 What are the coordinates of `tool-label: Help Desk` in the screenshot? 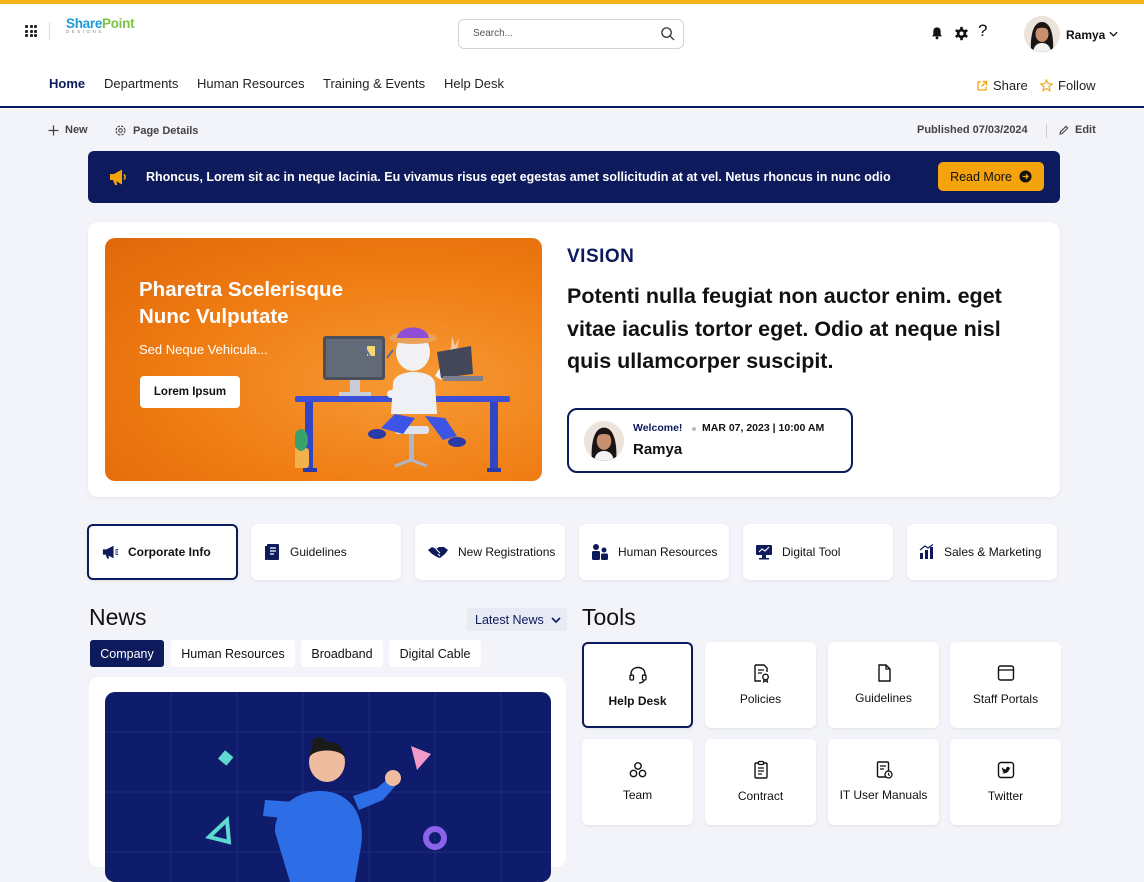 It's located at (637, 701).